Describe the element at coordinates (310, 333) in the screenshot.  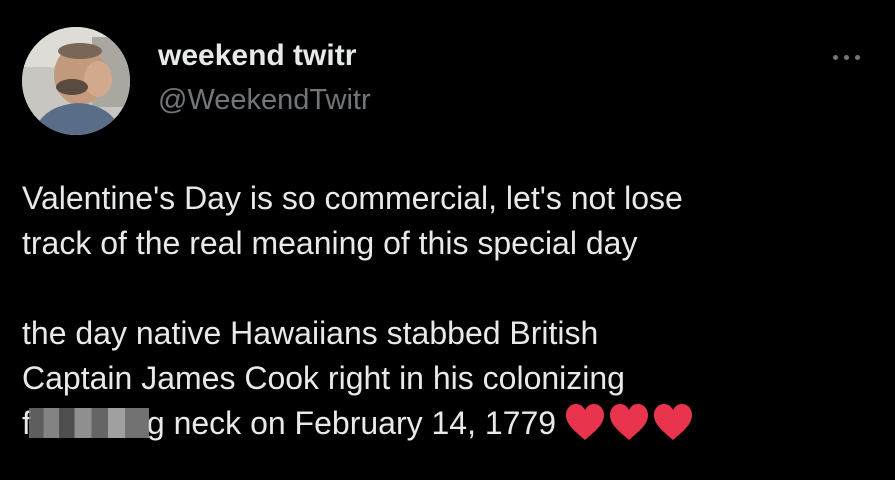
I see `tweet-line: the day native Hawaiians stabbed British` at that location.